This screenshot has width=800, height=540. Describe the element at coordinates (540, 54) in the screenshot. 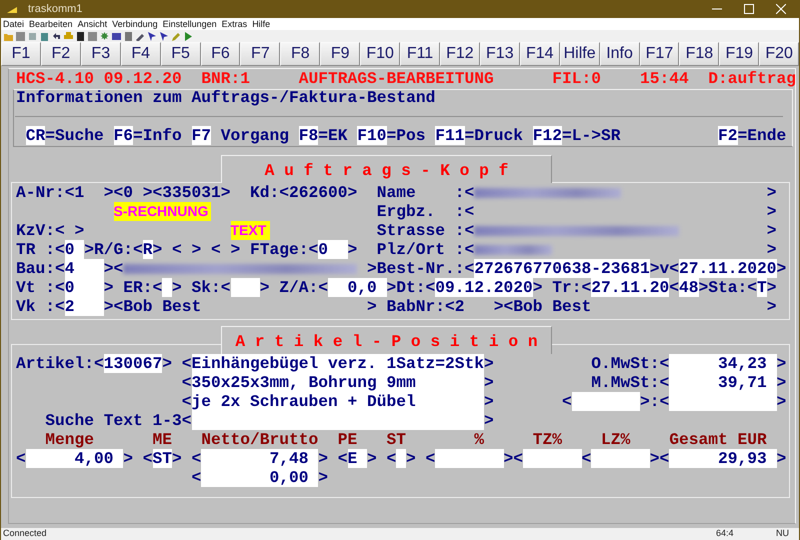

I see `function-key: F14` at that location.